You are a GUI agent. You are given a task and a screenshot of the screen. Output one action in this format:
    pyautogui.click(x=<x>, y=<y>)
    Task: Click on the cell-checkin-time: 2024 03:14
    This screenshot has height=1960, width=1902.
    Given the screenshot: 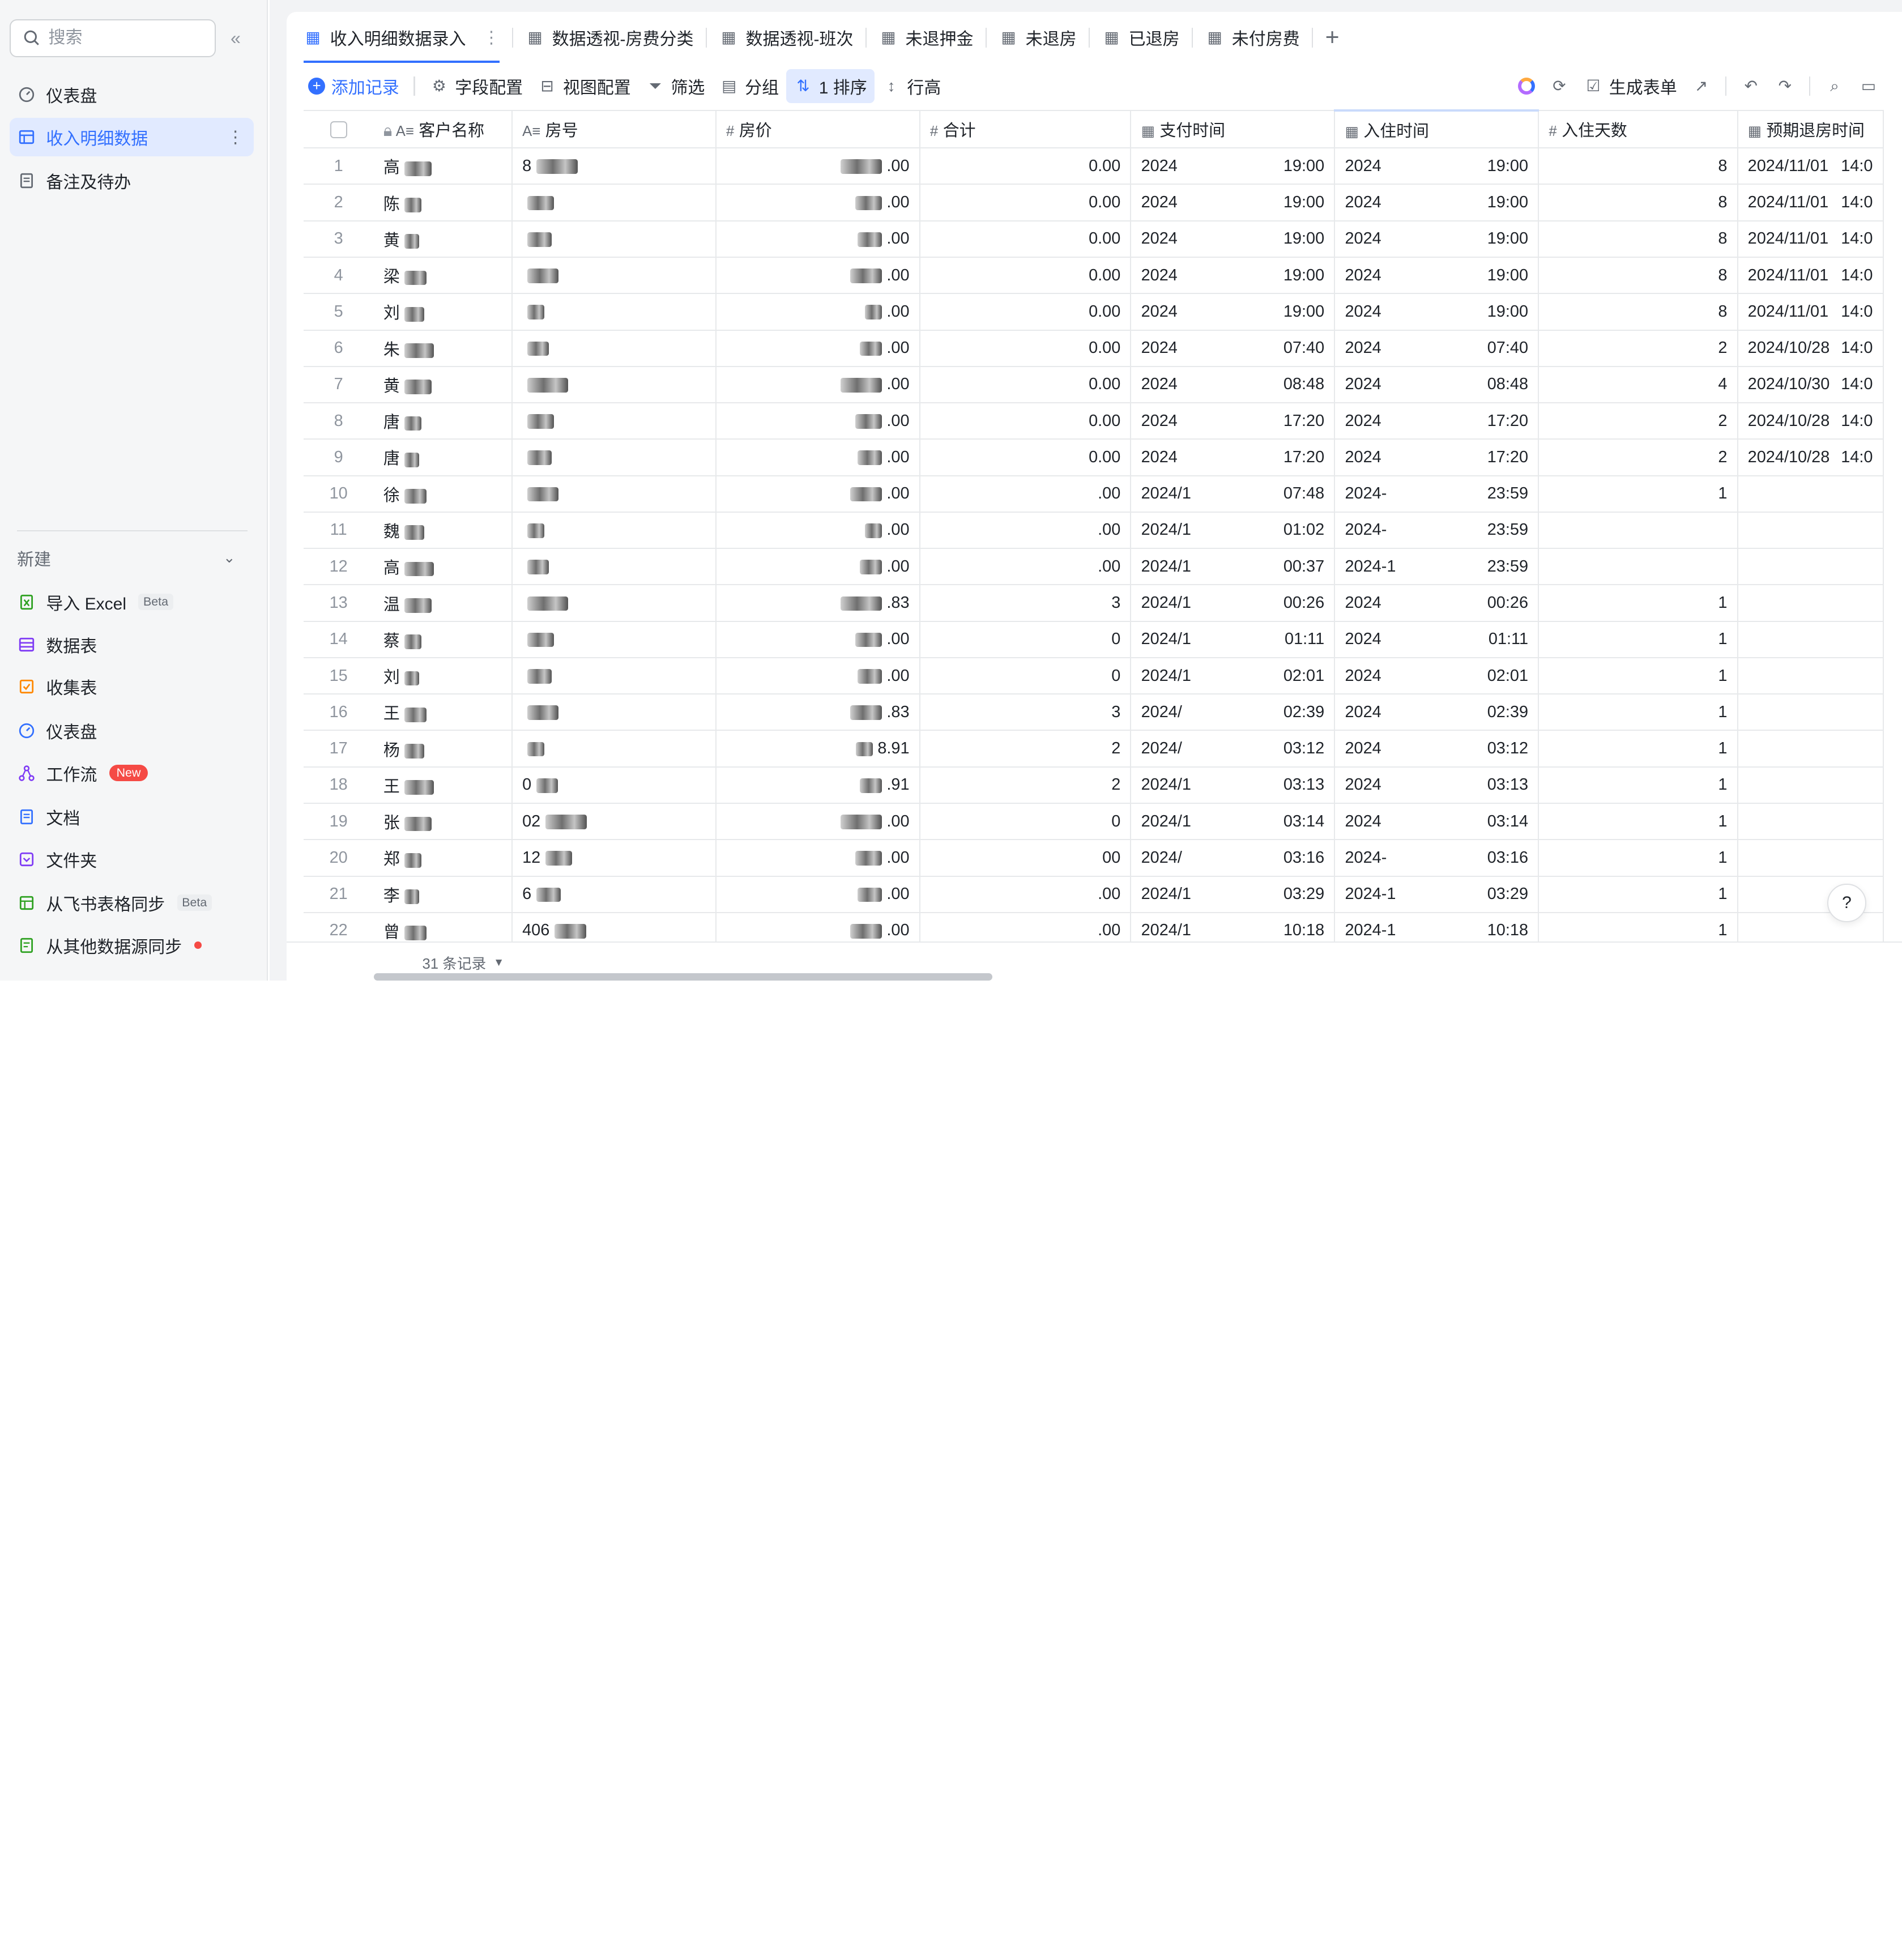 What is the action you would take?
    pyautogui.click(x=1436, y=822)
    